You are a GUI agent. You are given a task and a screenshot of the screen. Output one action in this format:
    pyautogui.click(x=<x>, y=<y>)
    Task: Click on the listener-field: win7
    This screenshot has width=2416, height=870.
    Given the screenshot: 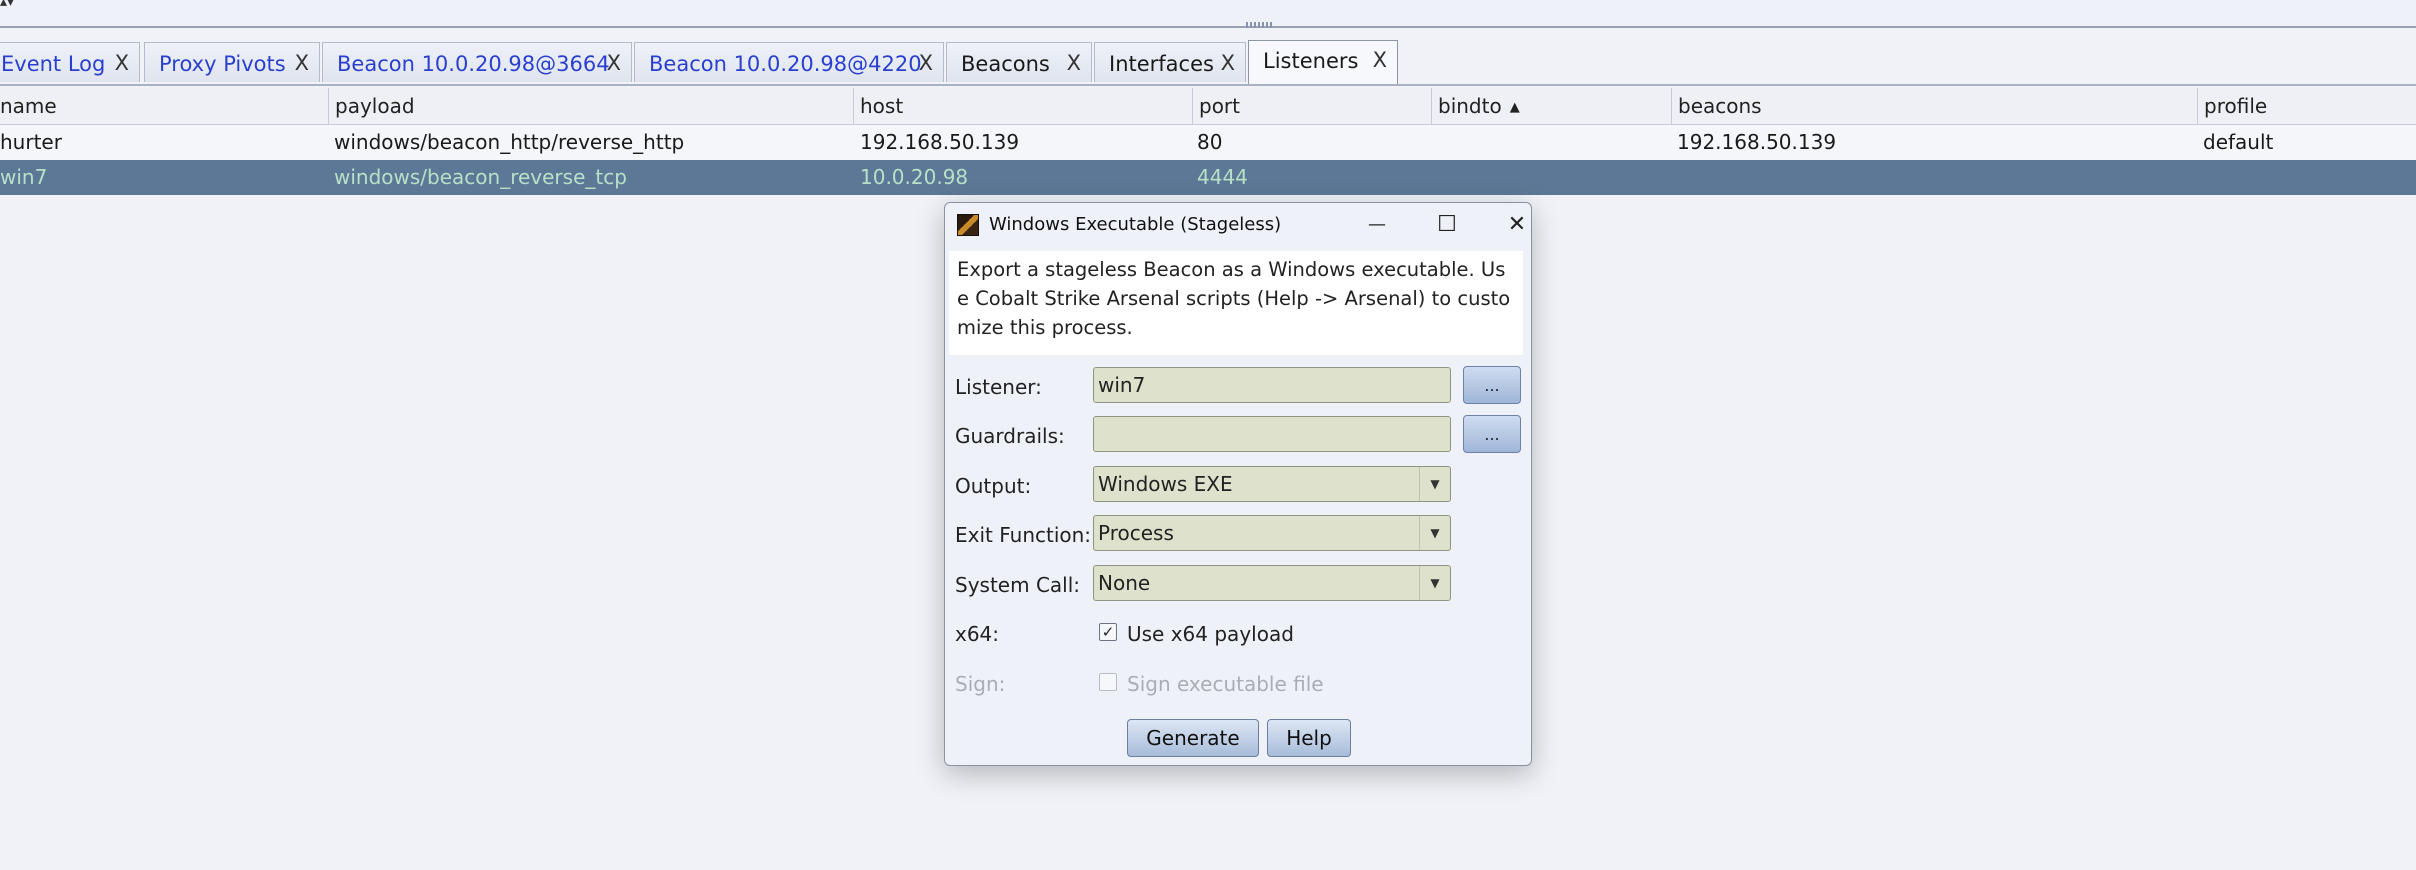 What is the action you would take?
    pyautogui.click(x=1272, y=385)
    